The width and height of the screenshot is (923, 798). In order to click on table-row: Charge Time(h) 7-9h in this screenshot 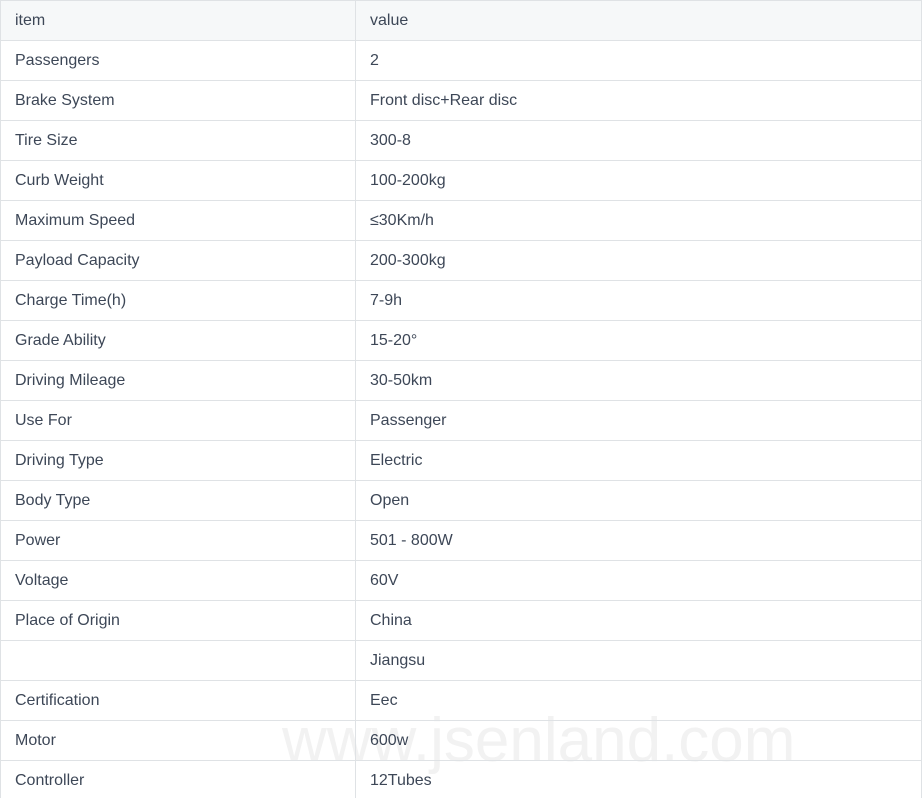, I will do `click(461, 300)`.